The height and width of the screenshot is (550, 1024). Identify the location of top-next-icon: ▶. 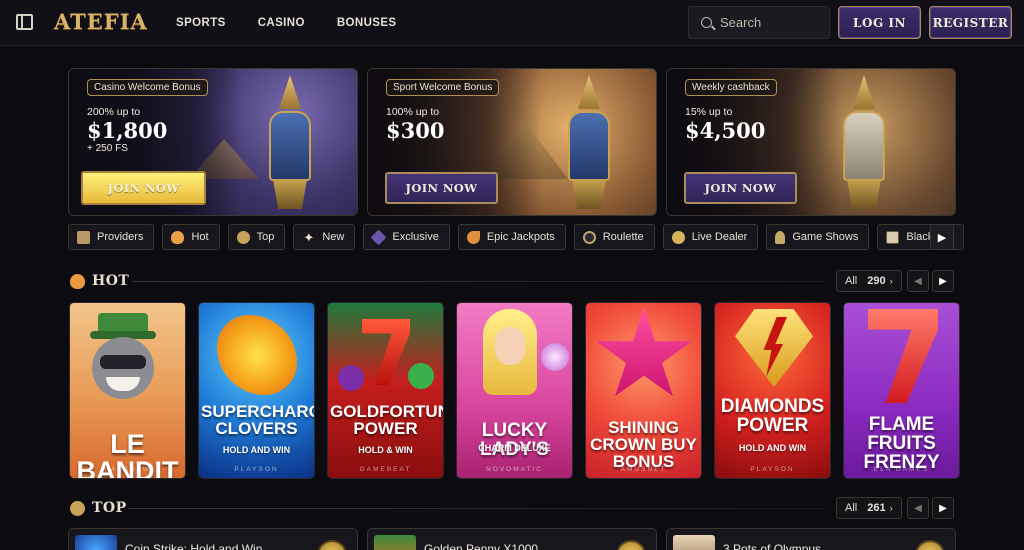
(943, 508).